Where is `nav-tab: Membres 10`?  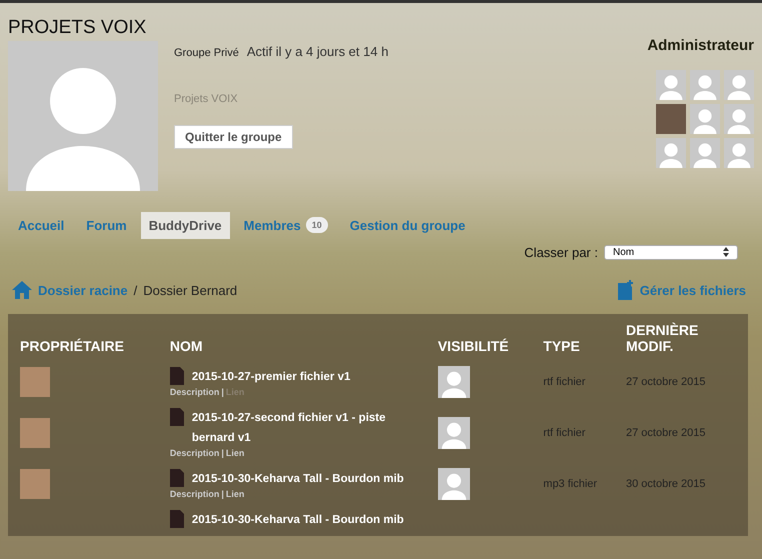 nav-tab: Membres 10 is located at coordinates (286, 225).